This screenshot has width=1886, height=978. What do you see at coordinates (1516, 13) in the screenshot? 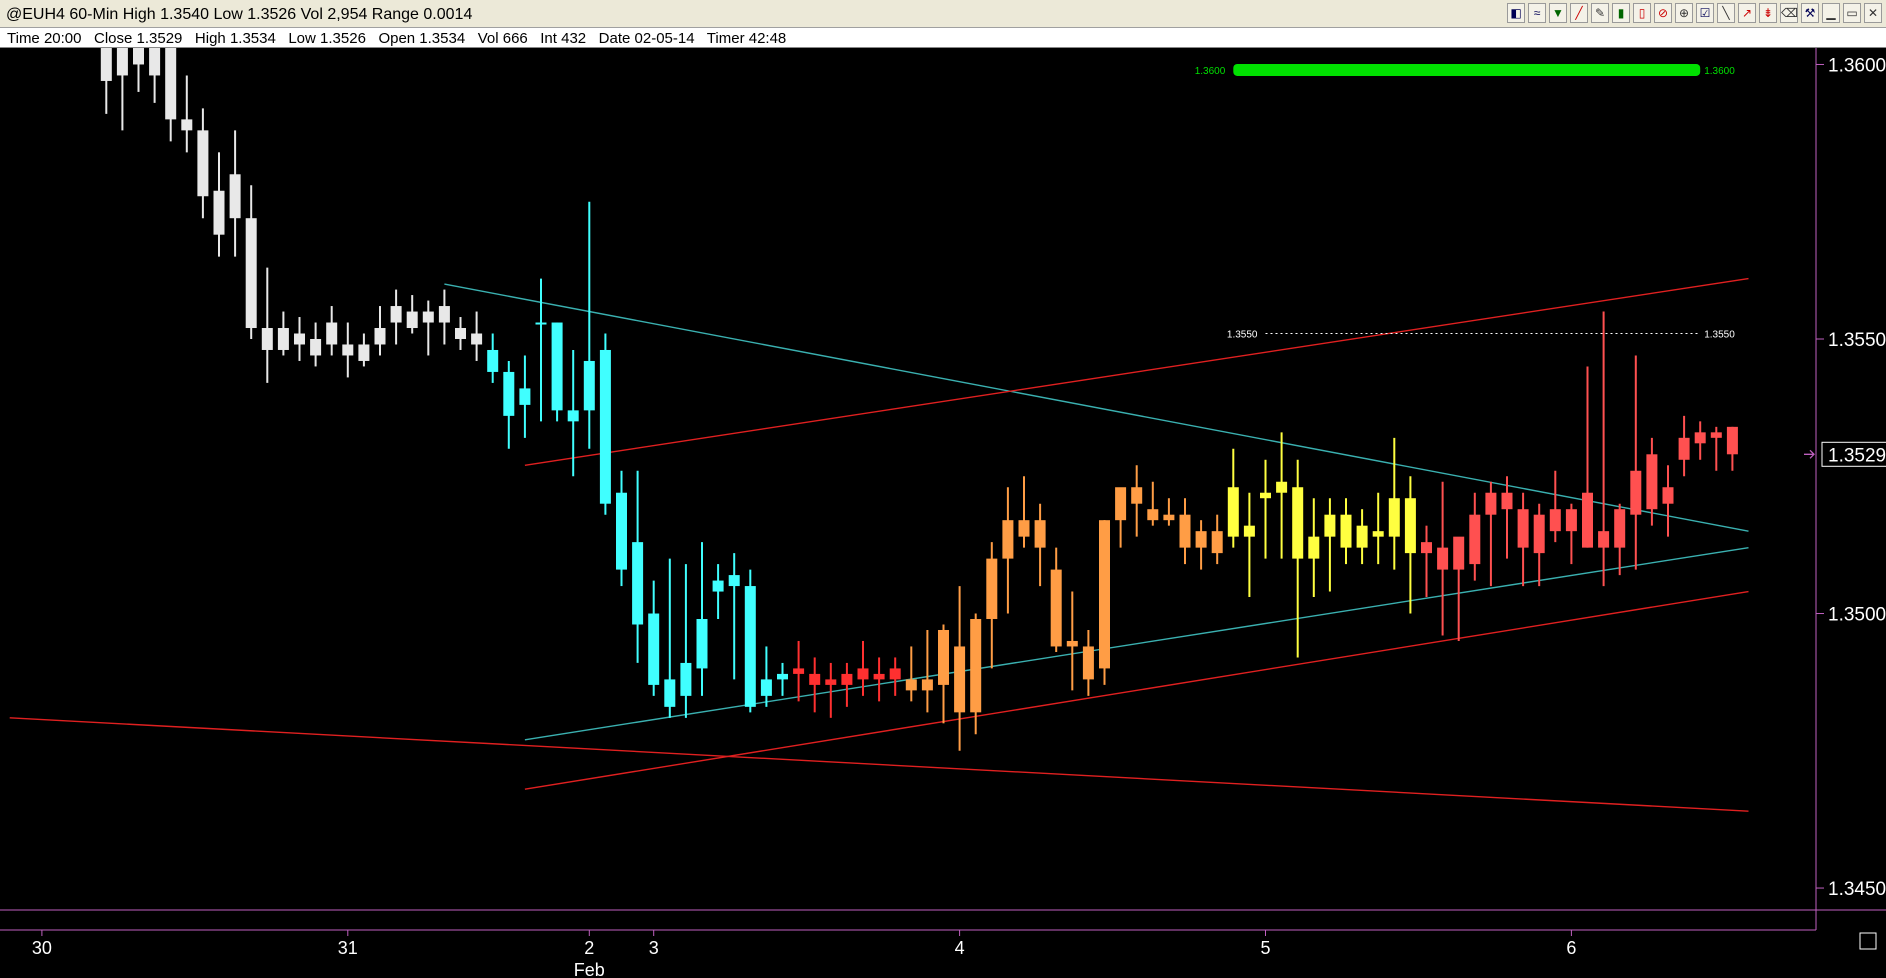
I see `chart-type-icon: ◧` at bounding box center [1516, 13].